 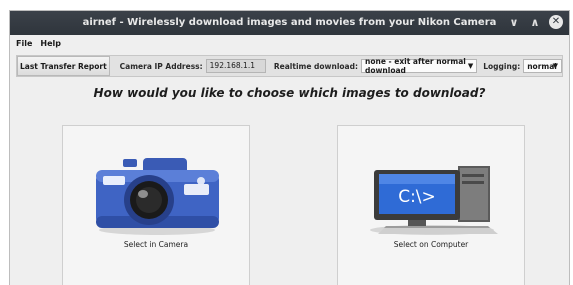 I want to click on ip-address-field: 192.168.1.1, so click(x=235, y=66).